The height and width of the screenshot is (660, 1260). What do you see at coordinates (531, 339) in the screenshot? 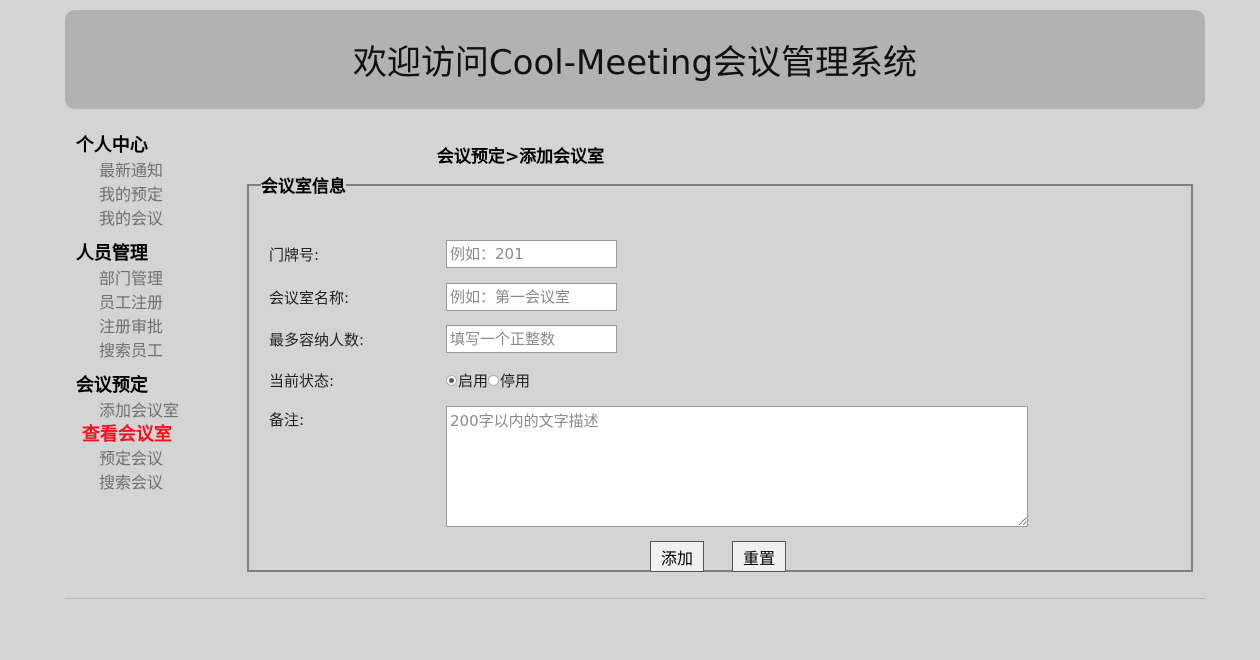
I see `capacity-input` at bounding box center [531, 339].